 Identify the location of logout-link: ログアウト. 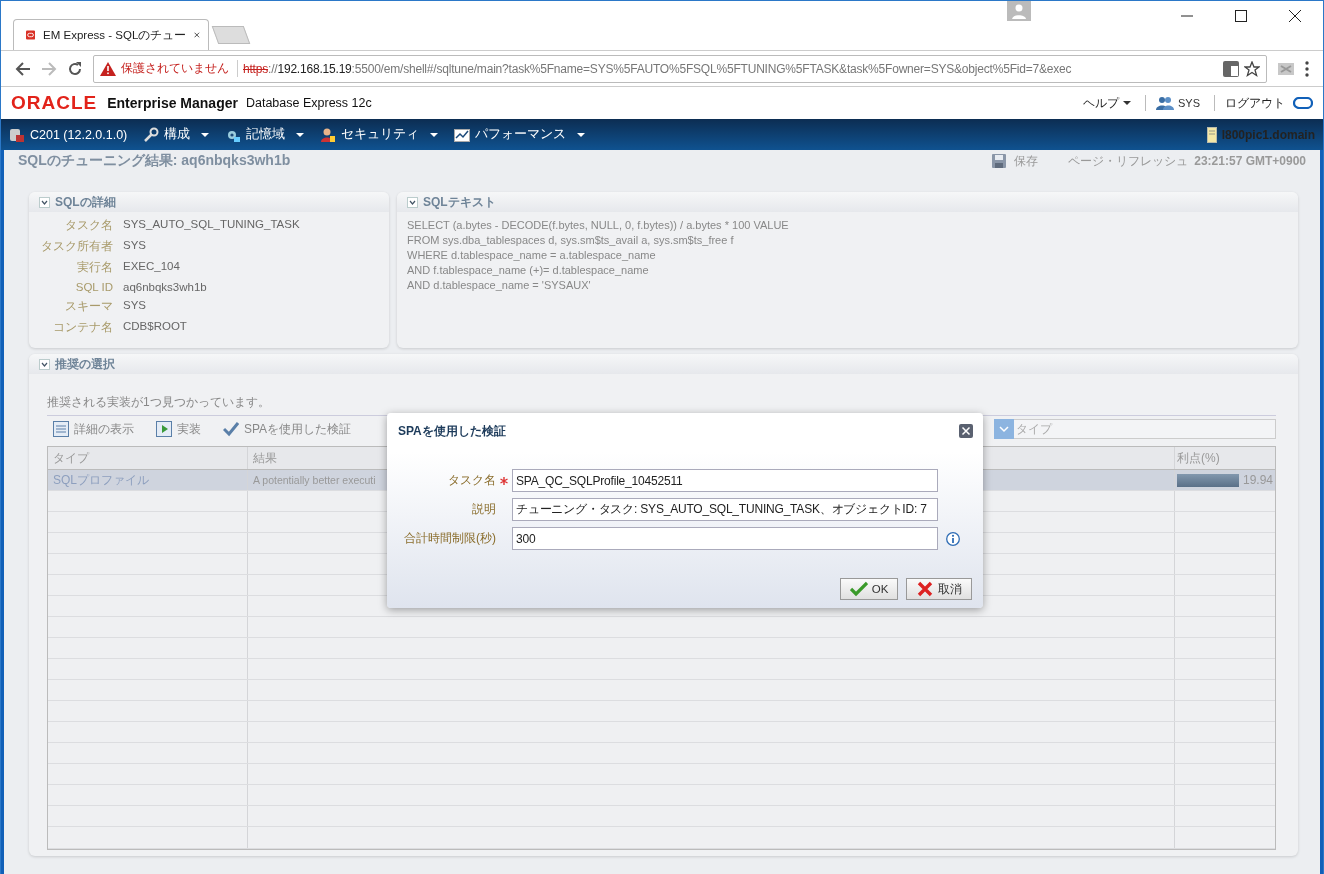
(1255, 103).